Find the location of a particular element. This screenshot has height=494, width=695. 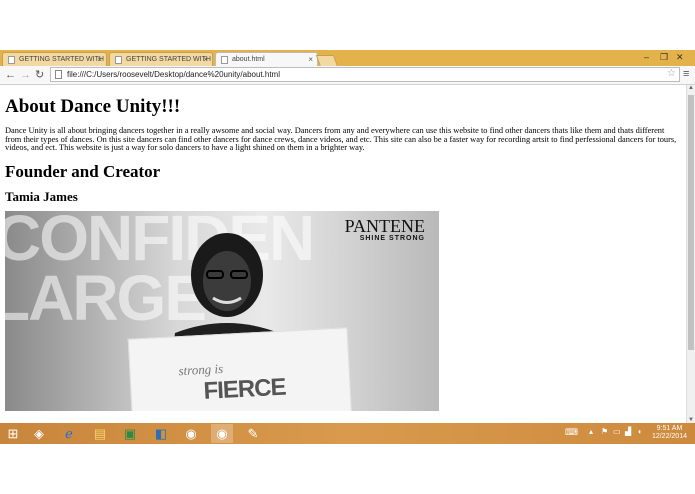

back-arrow-icon: ← is located at coordinates (10, 75).